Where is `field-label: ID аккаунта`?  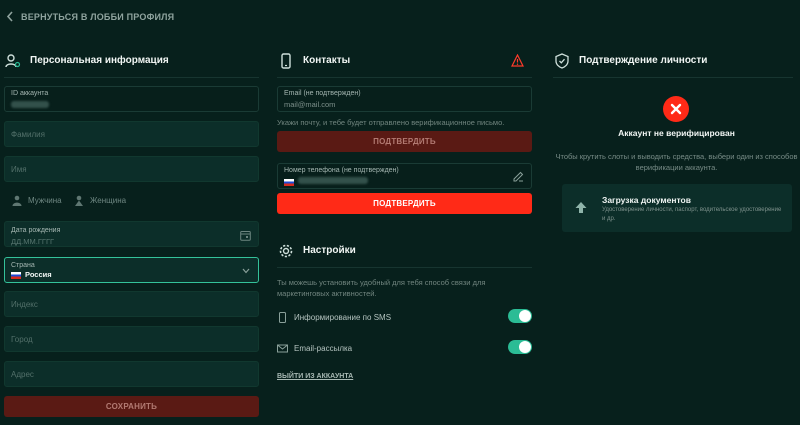 field-label: ID аккаунта is located at coordinates (30, 93).